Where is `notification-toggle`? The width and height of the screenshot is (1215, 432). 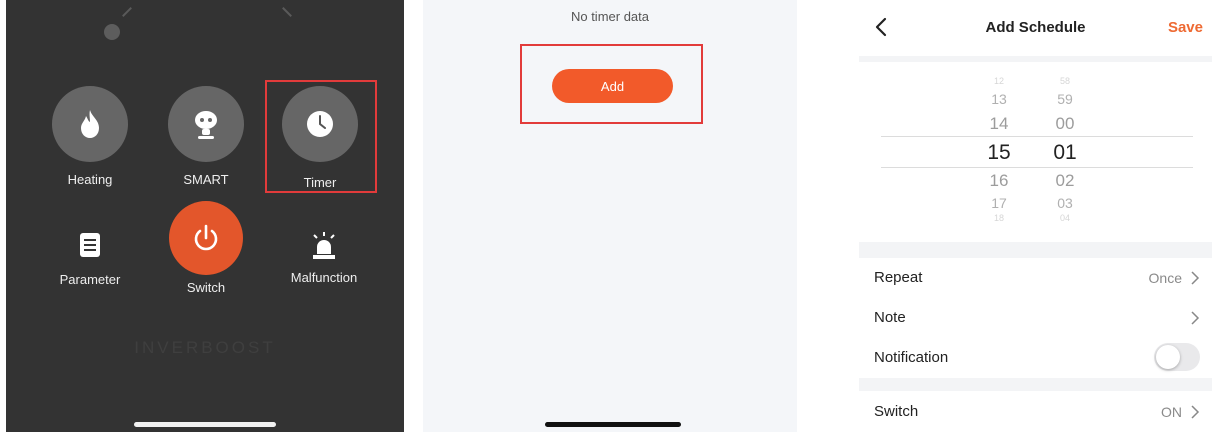
notification-toggle is located at coordinates (1177, 357).